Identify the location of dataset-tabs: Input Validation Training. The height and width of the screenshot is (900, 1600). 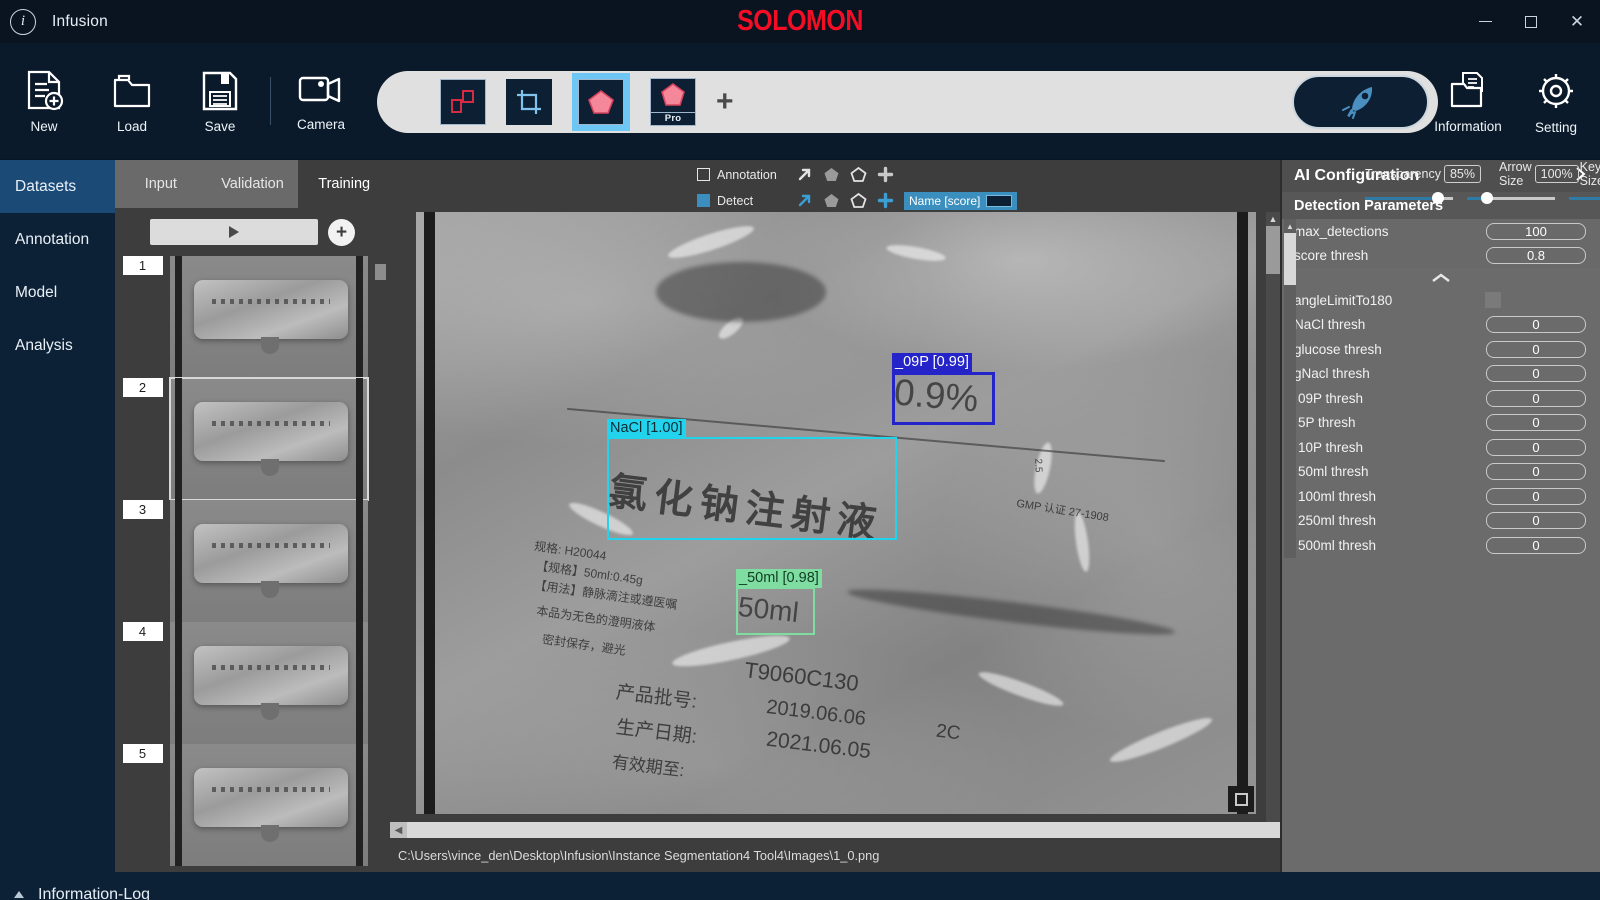
(253, 184).